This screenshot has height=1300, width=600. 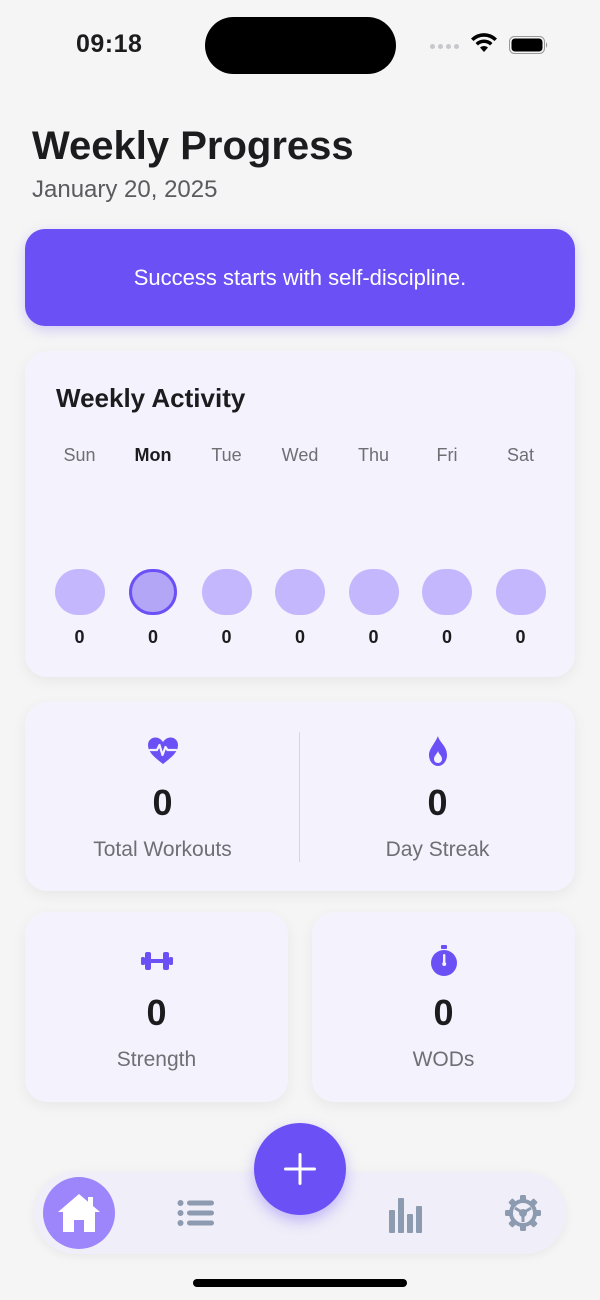 I want to click on cellular-signal-icon, so click(x=444, y=46).